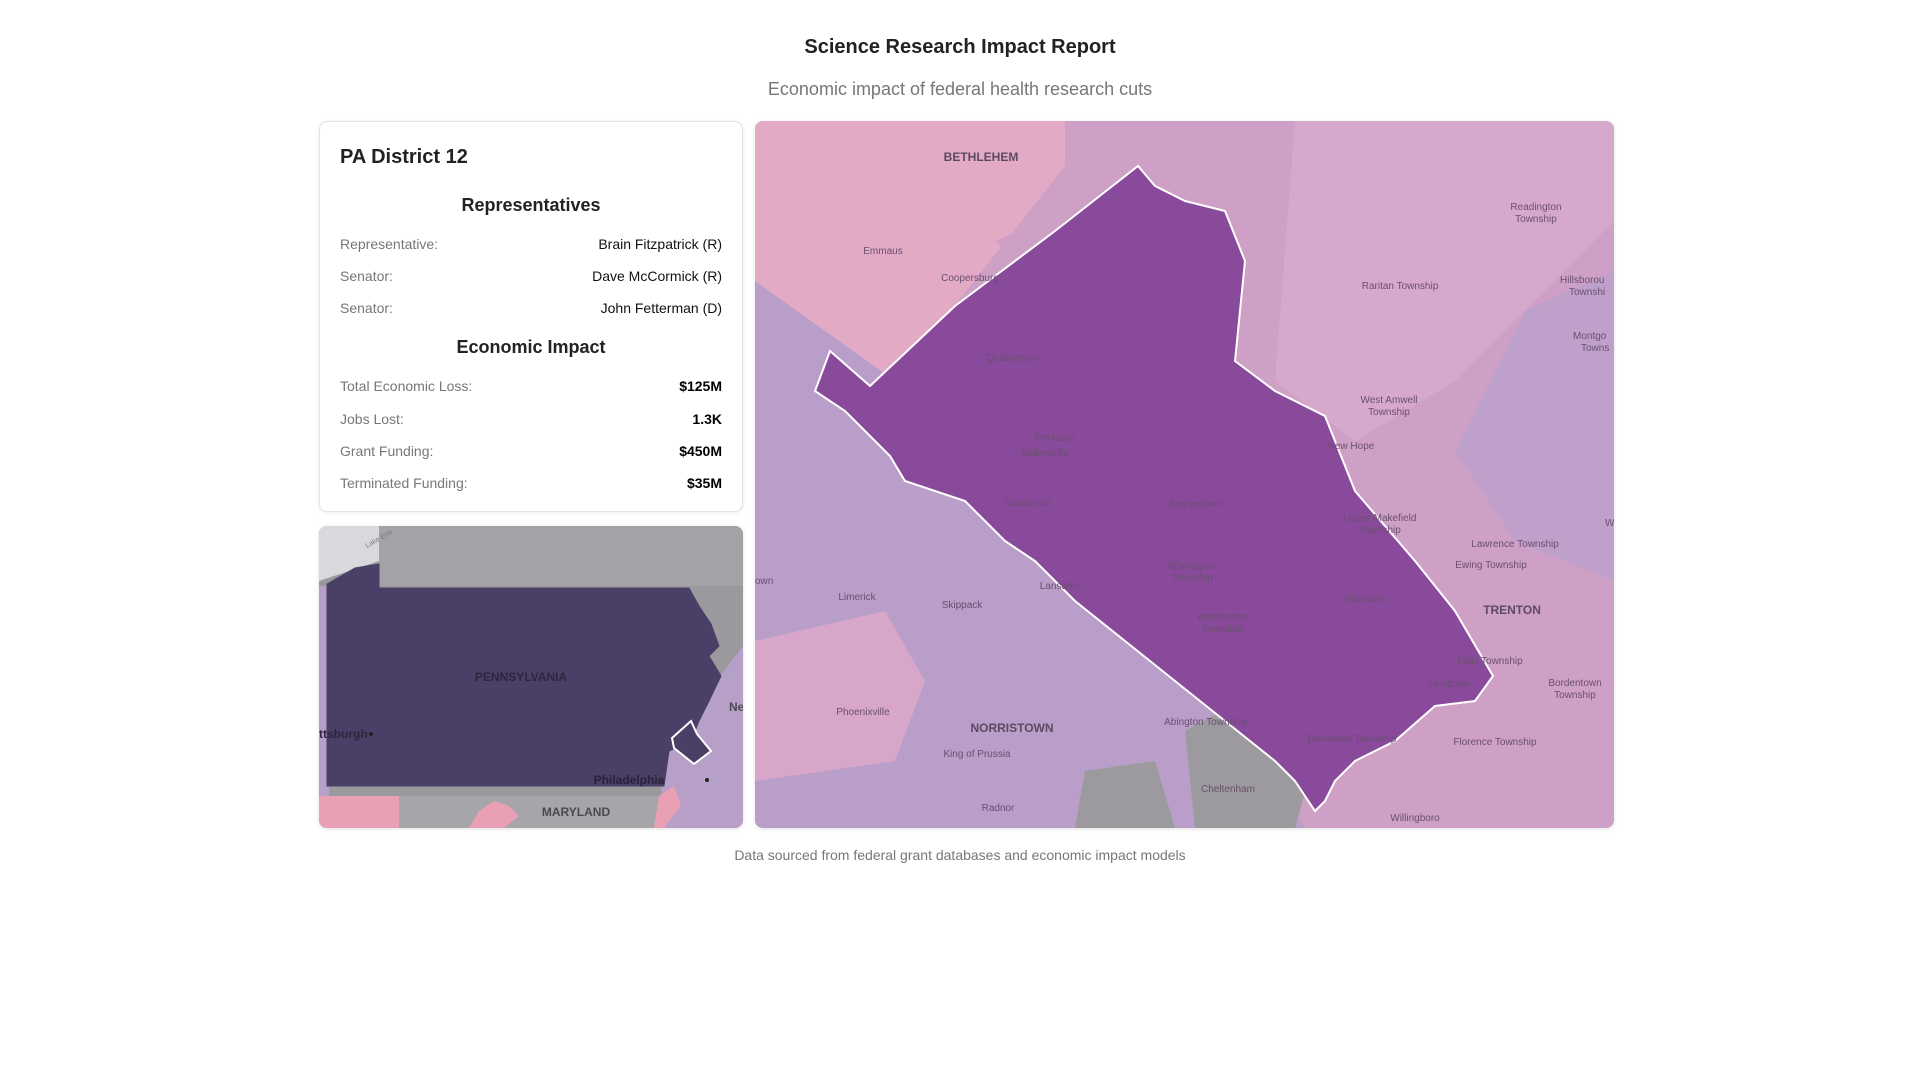  What do you see at coordinates (404, 157) in the screenshot?
I see `district-title: PA District 12` at bounding box center [404, 157].